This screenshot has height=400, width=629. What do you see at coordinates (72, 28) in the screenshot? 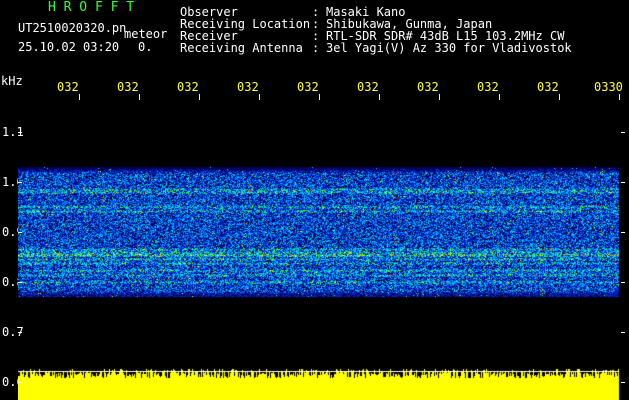
I see `file-name: UT2510020320.pn` at bounding box center [72, 28].